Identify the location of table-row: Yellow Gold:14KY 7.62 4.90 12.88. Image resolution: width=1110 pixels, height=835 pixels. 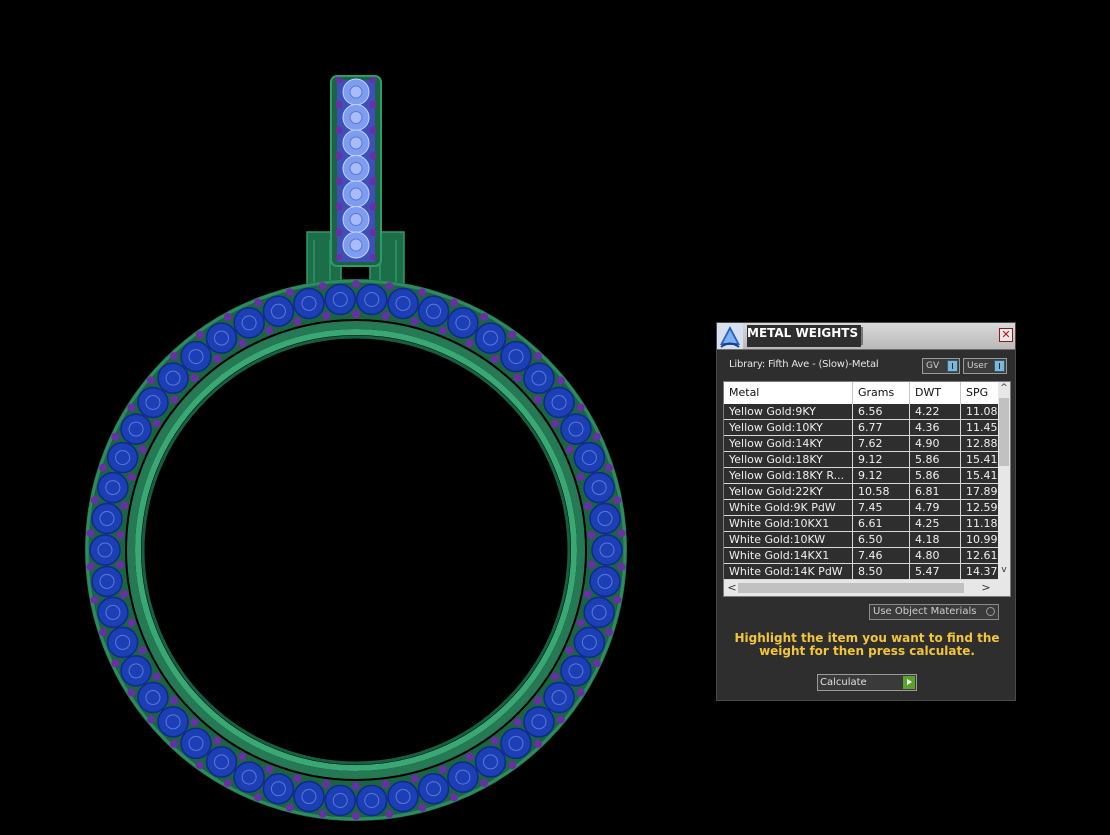
(862, 444).